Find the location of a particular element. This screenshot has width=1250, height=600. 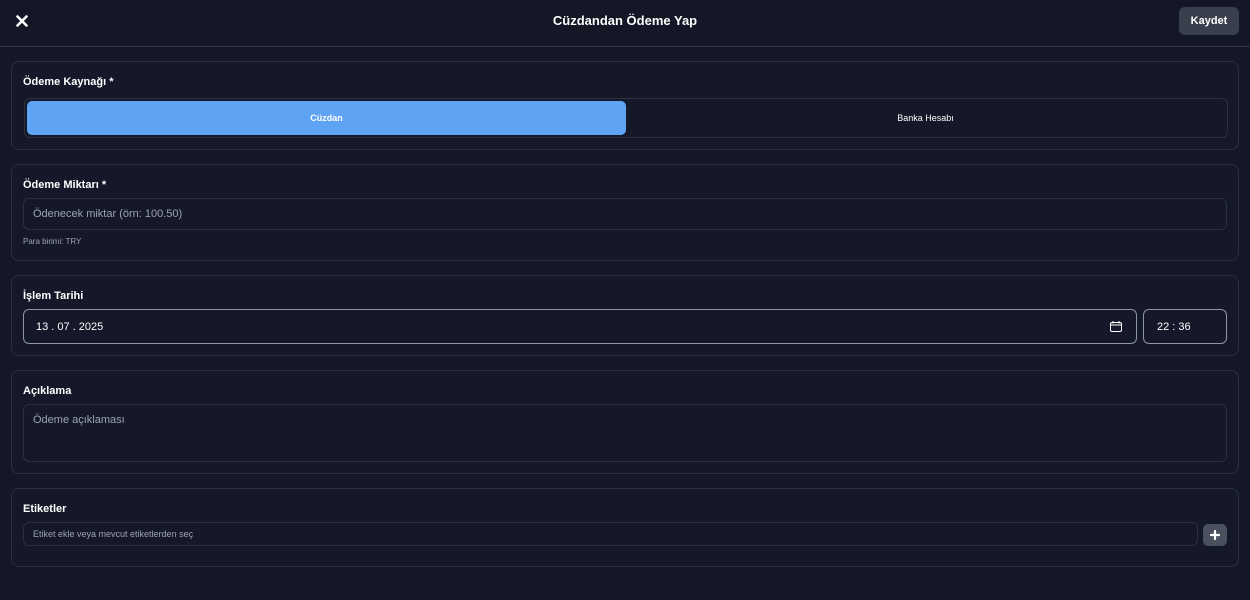

transaction-date-label: İşlem Tarihi is located at coordinates (53, 296).